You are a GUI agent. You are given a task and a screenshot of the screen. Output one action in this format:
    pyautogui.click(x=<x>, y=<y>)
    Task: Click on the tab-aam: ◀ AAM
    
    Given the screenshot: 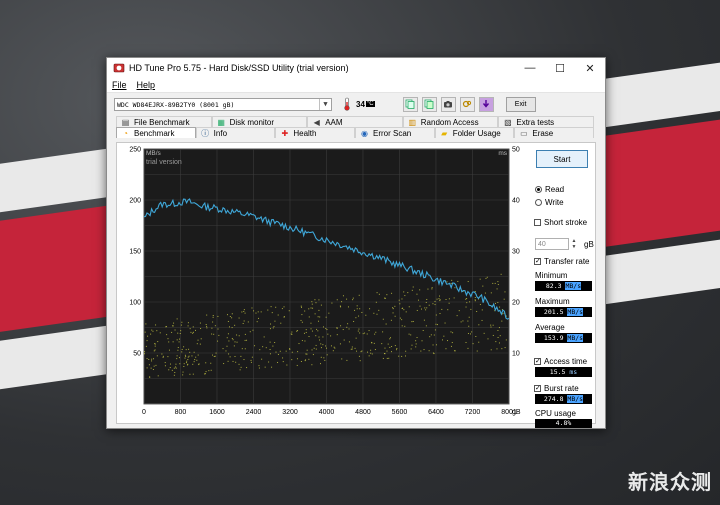 What is the action you would take?
    pyautogui.click(x=355, y=121)
    